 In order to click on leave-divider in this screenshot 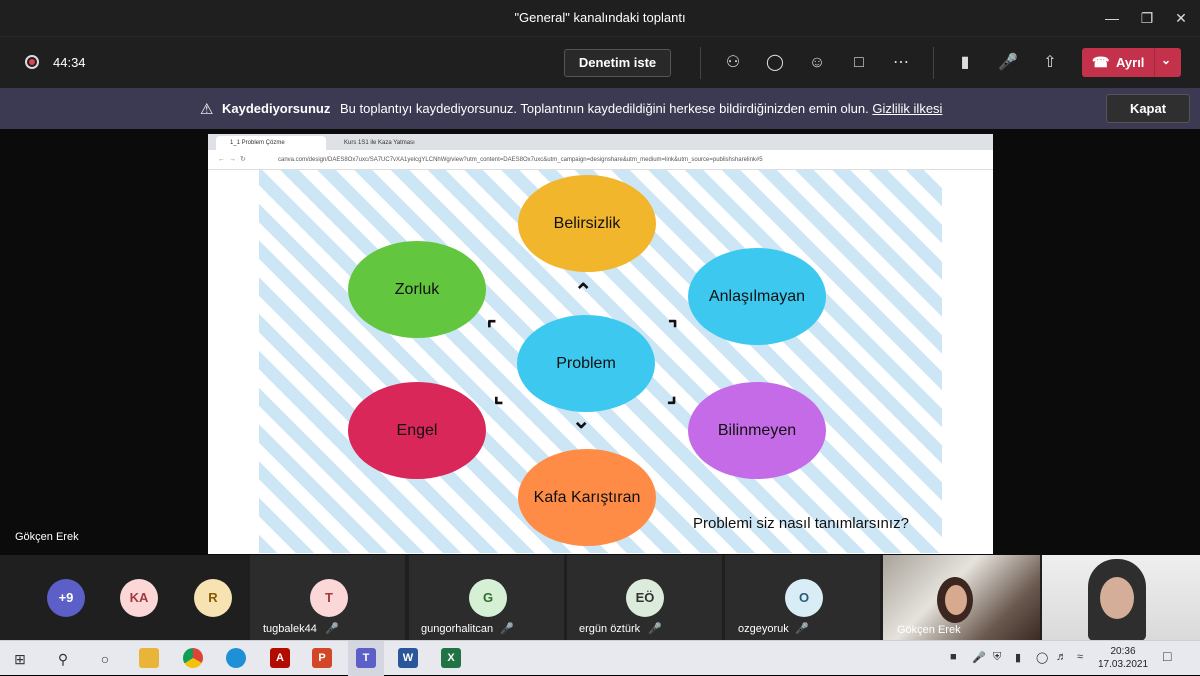, I will do `click(1154, 62)`.